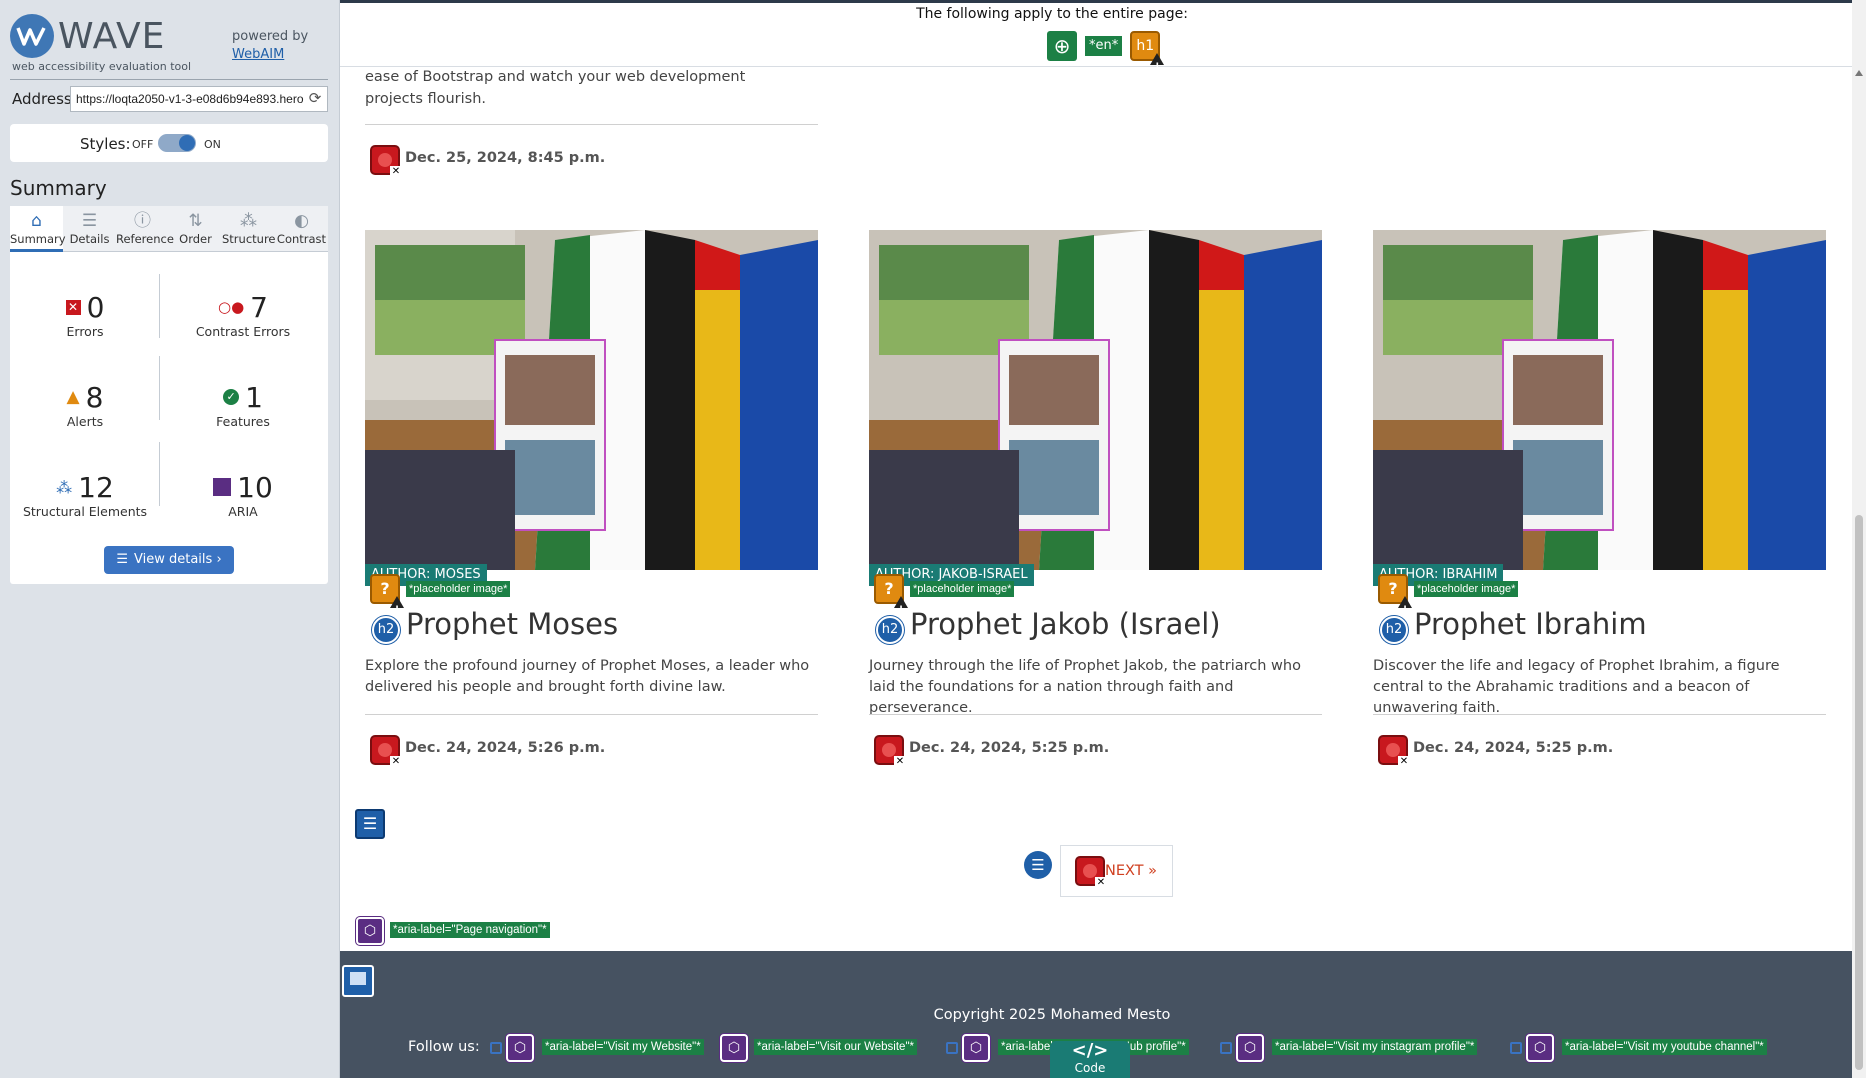 This screenshot has width=1866, height=1078. What do you see at coordinates (1065, 624) in the screenshot?
I see `card-title: Prophet Jakob (Israel)` at bounding box center [1065, 624].